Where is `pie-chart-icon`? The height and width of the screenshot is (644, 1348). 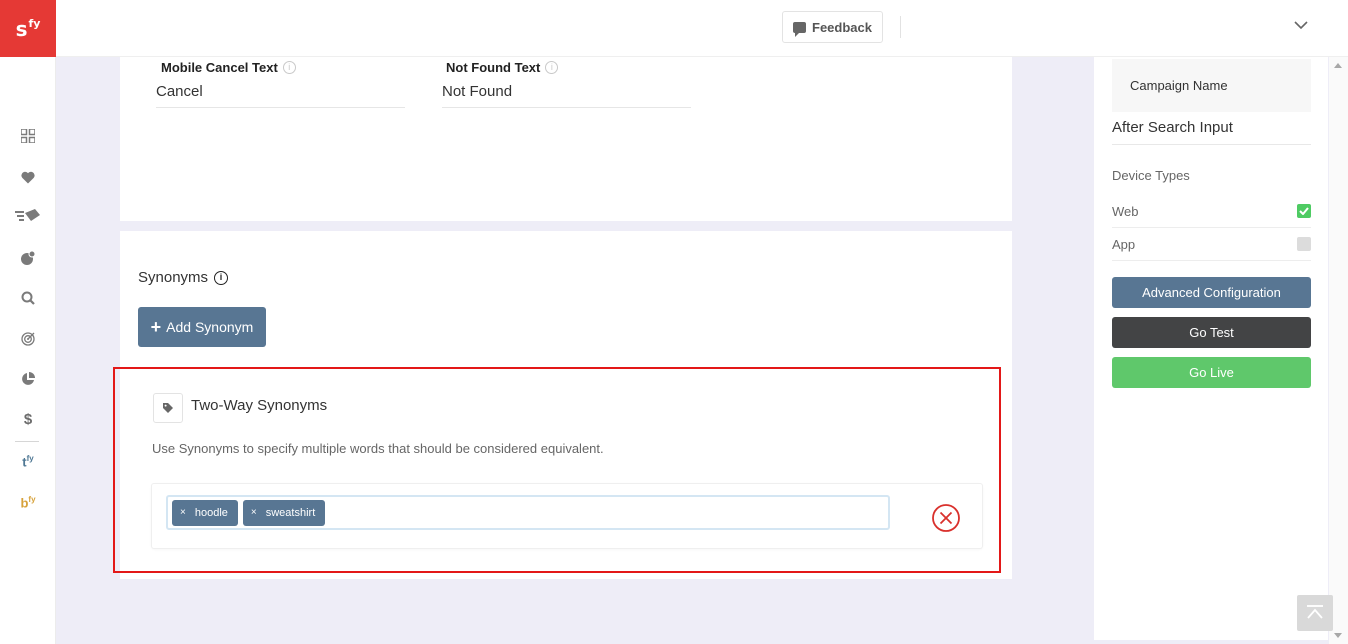 pie-chart-icon is located at coordinates (28, 378).